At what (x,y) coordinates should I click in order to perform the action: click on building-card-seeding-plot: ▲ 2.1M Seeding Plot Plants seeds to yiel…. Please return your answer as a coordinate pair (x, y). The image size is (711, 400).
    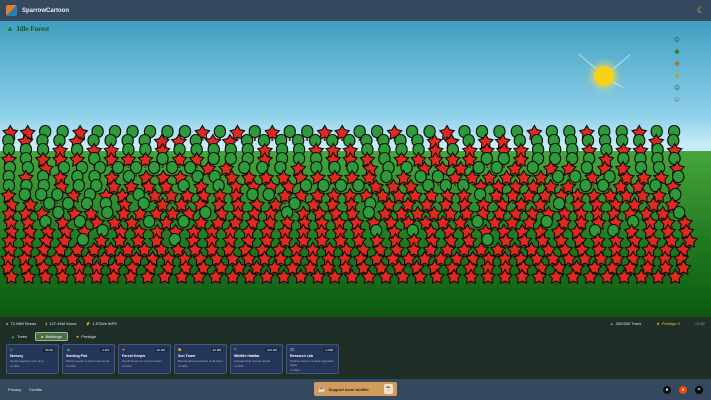
    Looking at the image, I should click on (88, 359).